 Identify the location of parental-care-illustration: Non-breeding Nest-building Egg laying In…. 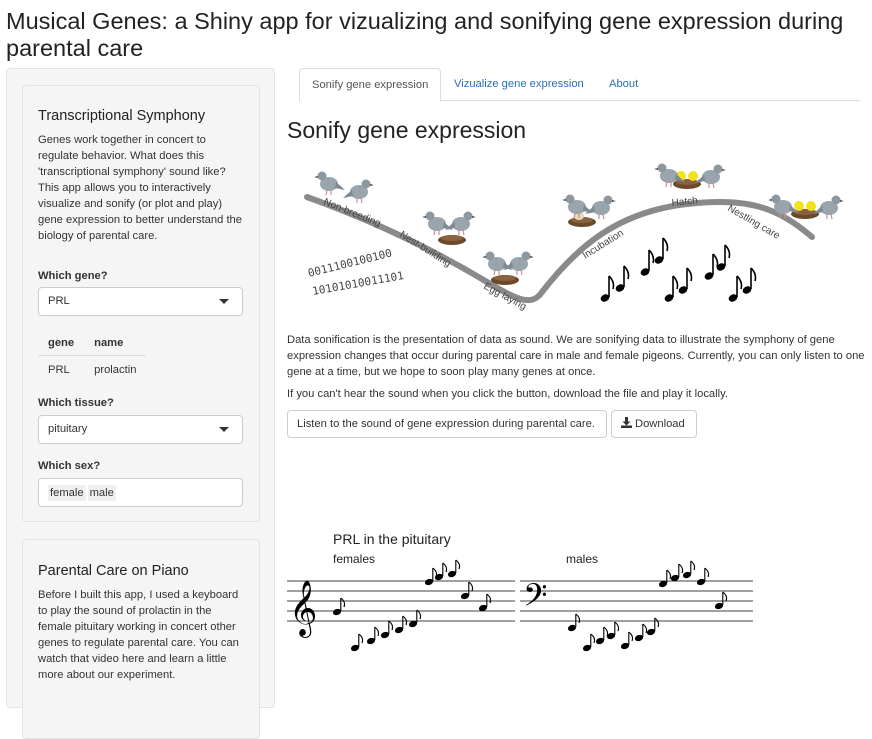
(574, 237).